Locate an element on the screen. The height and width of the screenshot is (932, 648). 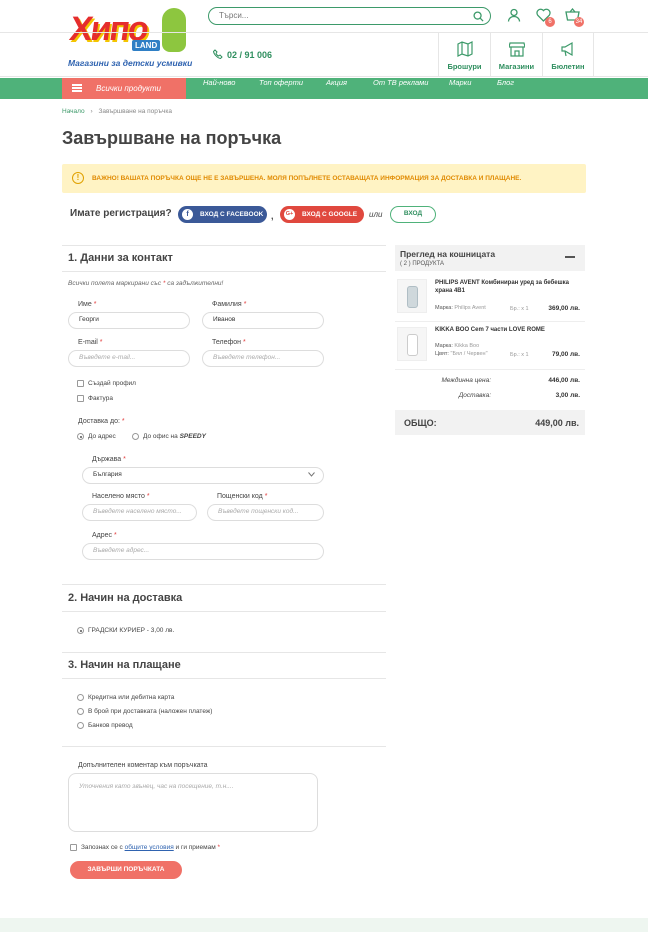
cart-header: Преглед на кошницата ( 2 ) ПРОДУКТА is located at coordinates (490, 258).